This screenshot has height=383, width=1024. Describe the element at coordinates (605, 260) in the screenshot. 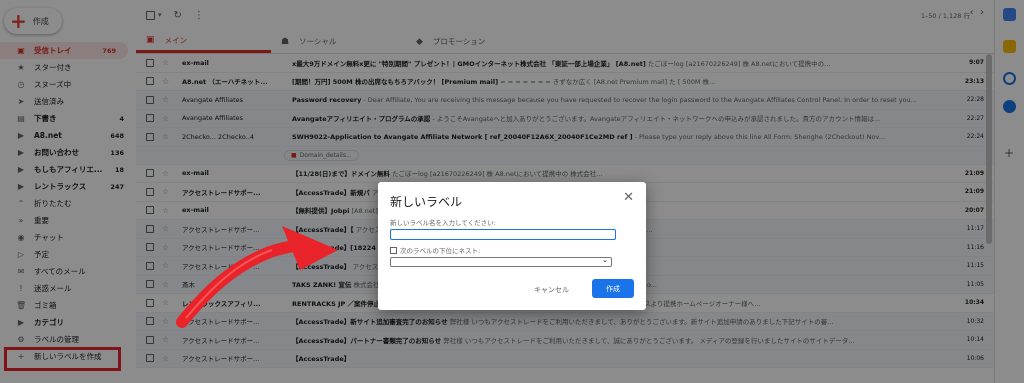

I see `chevron-down-icon: ⌄` at that location.